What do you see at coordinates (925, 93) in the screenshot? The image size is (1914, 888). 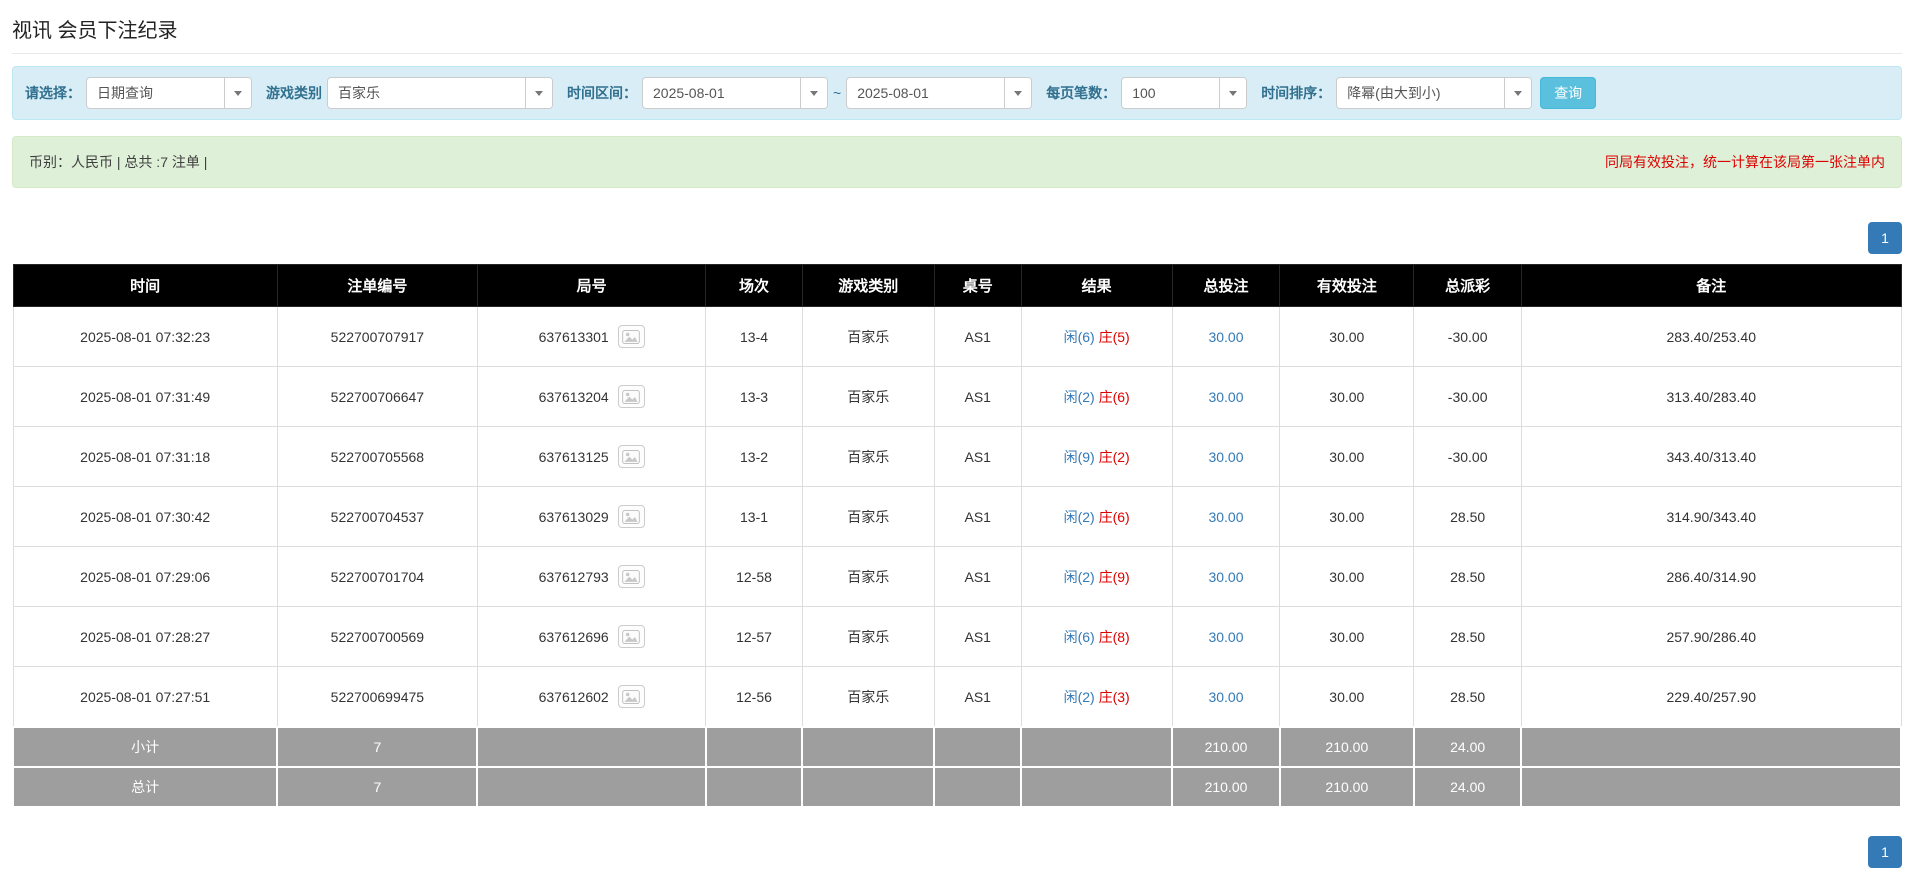 I see `date-to-value: 2025-08-01` at bounding box center [925, 93].